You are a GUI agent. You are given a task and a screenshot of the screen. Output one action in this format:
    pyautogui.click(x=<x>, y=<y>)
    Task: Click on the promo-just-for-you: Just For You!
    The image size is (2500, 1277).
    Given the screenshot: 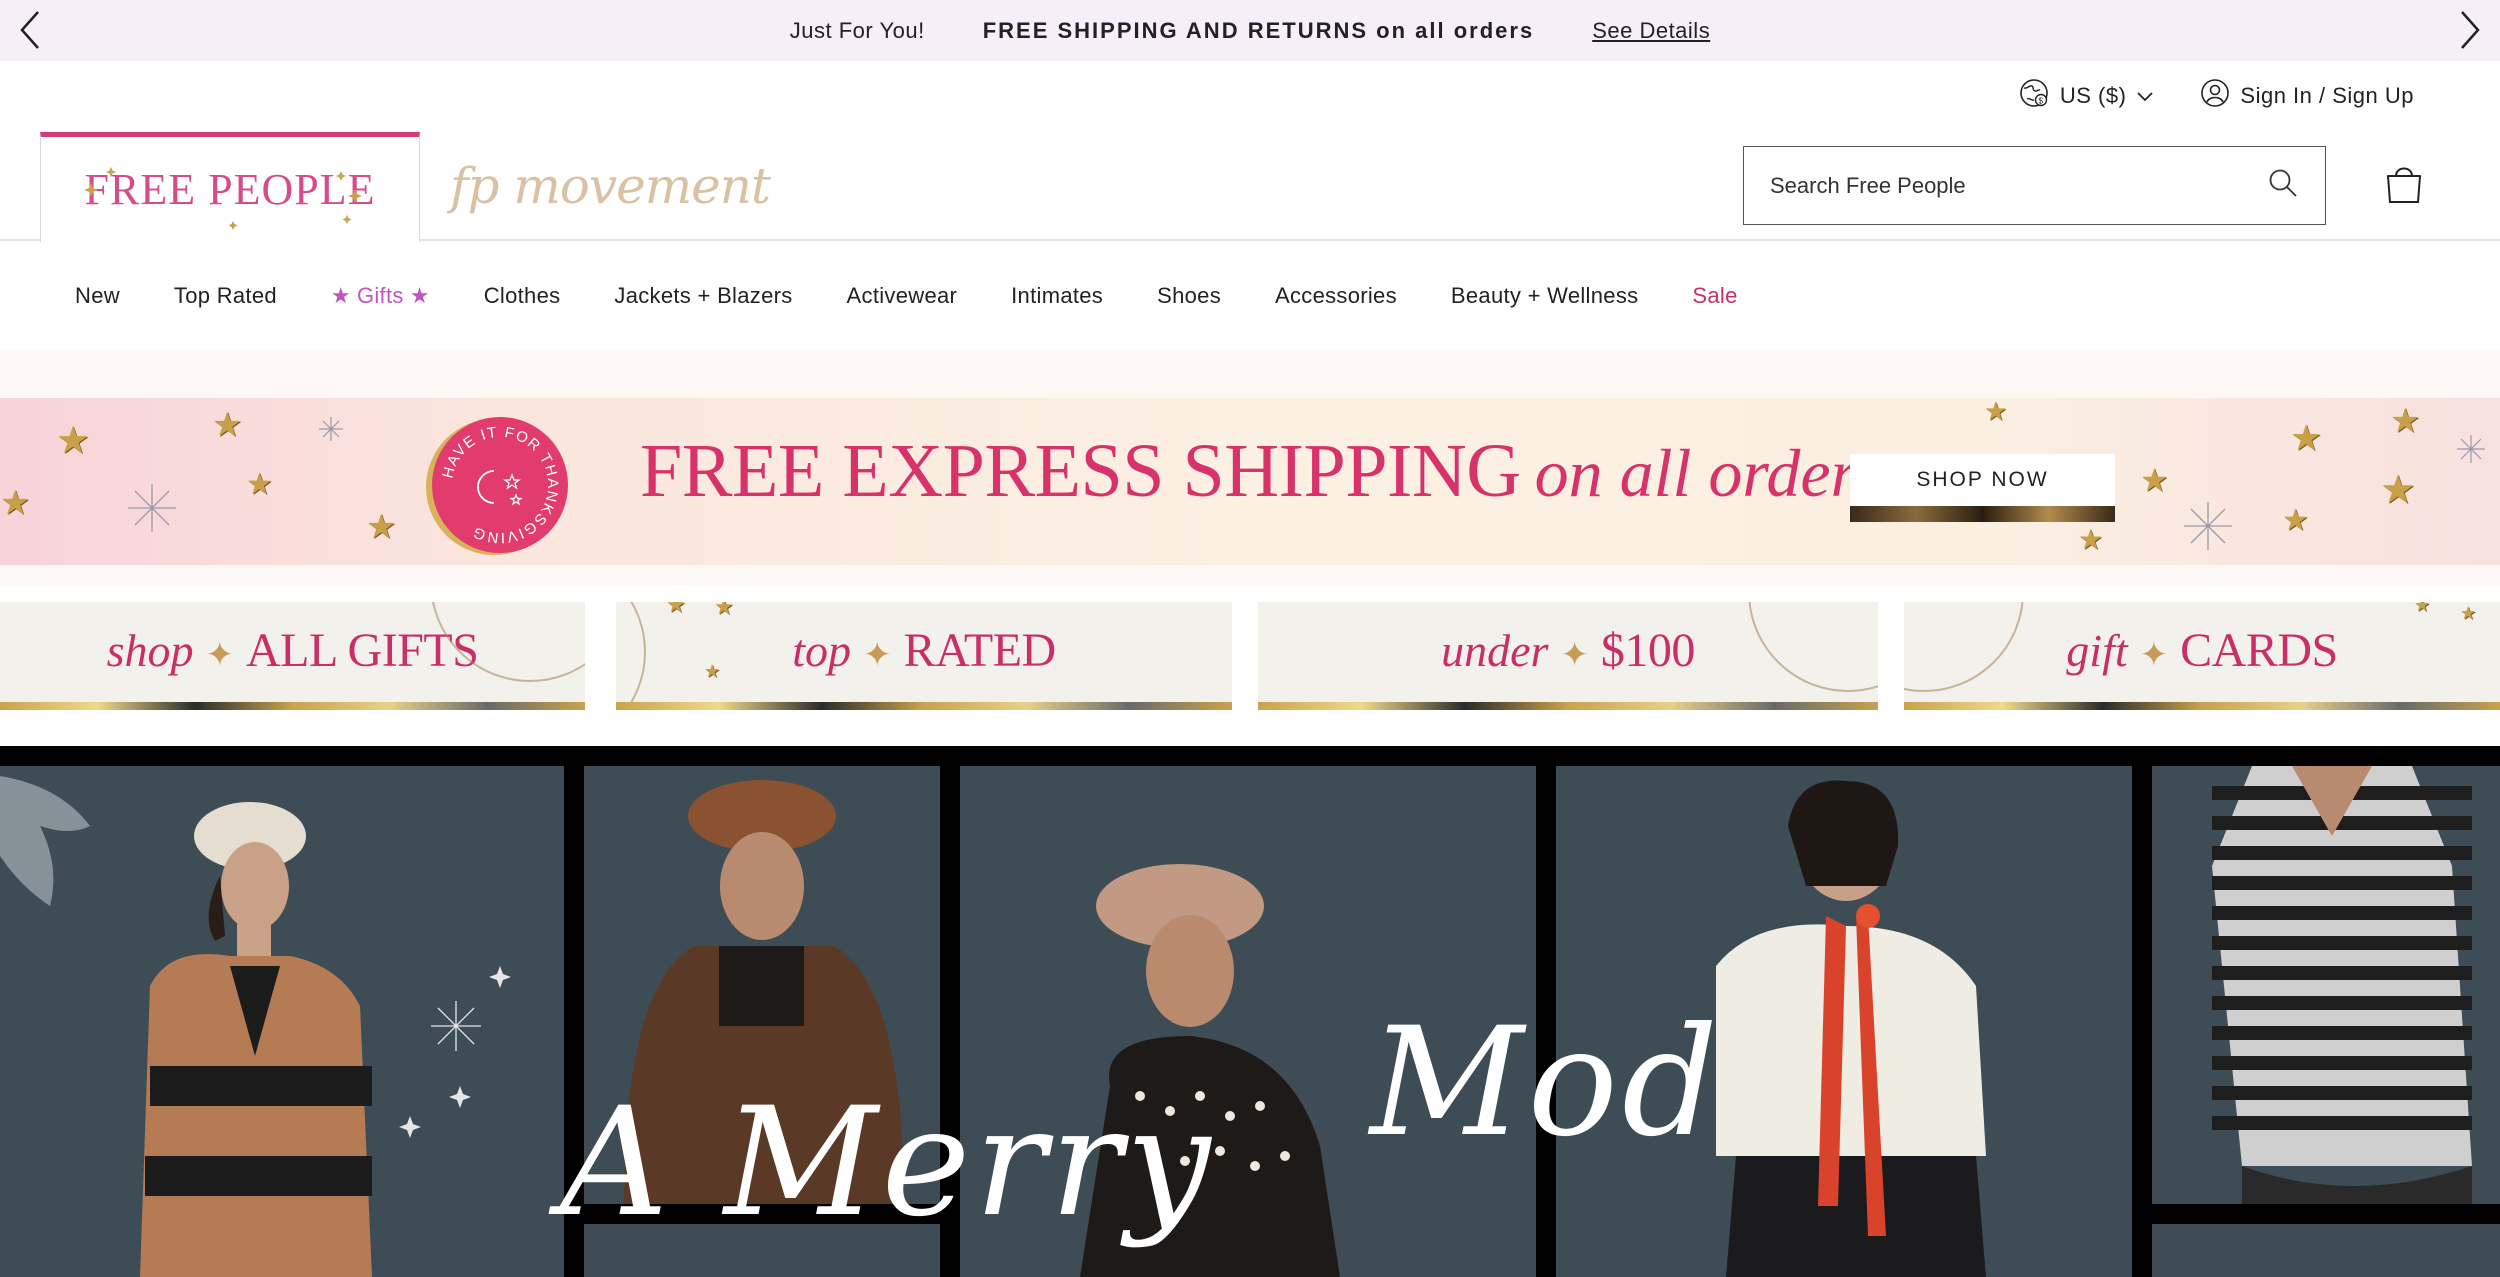 What is the action you would take?
    pyautogui.click(x=857, y=30)
    